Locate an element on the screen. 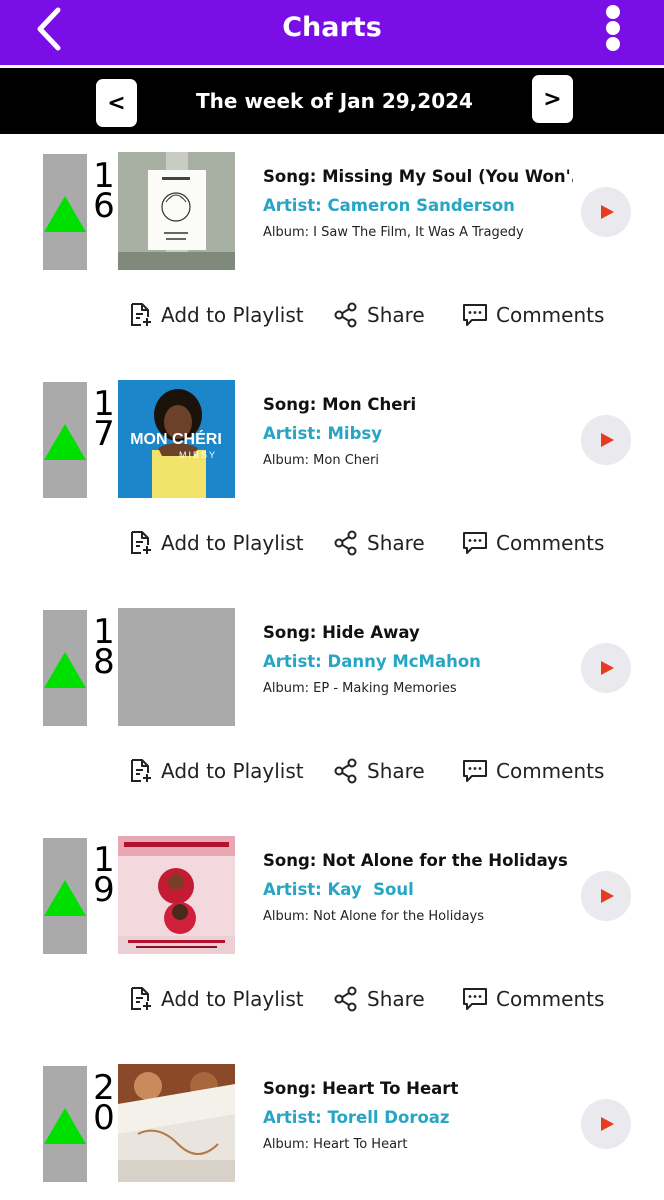 The height and width of the screenshot is (1200, 664). week-navigator: < The week of Jan 29,2024 > is located at coordinates (332, 101).